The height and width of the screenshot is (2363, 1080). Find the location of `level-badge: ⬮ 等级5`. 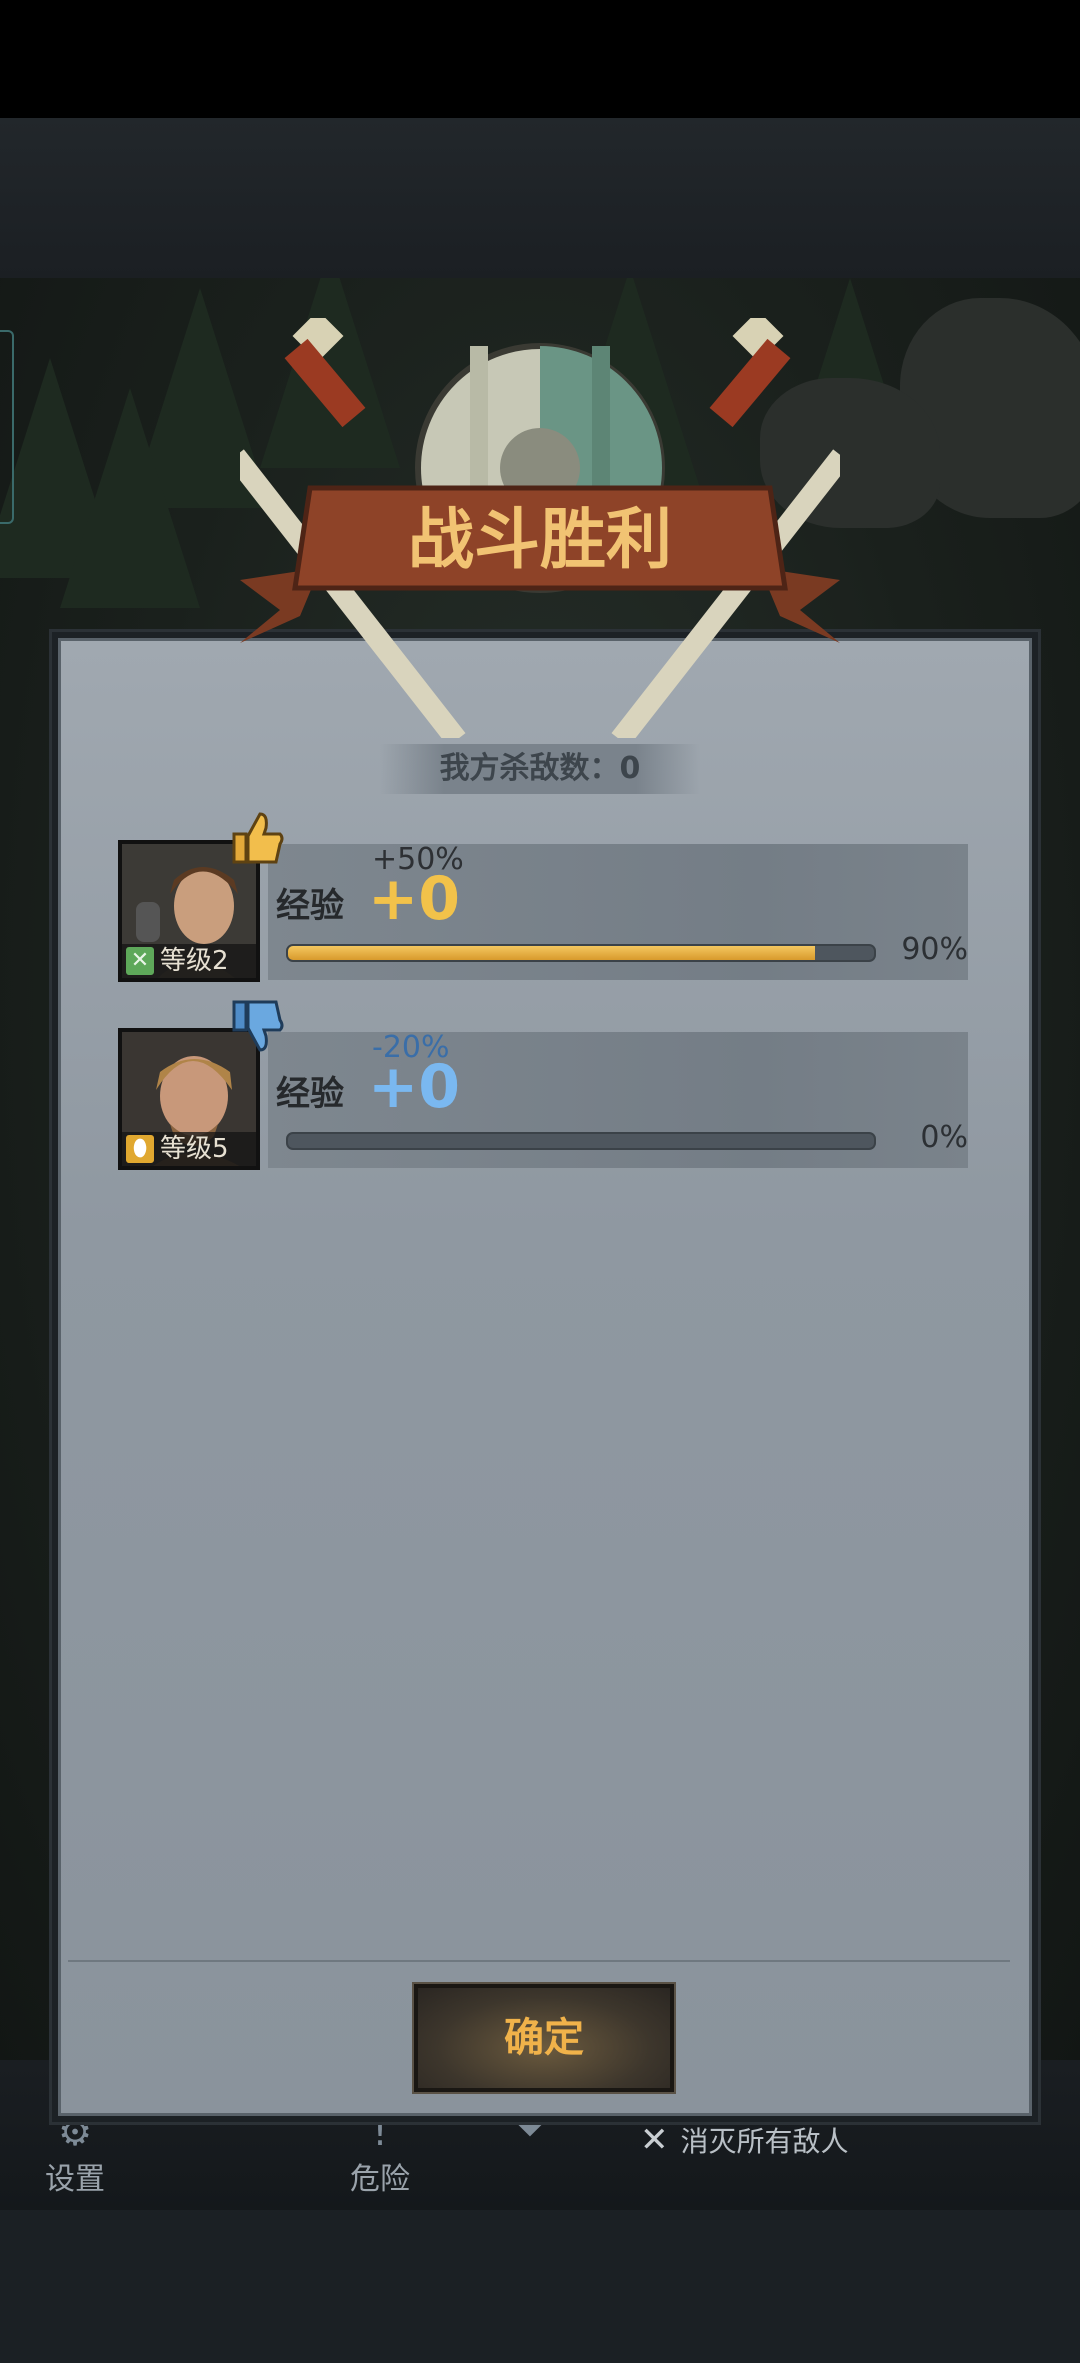

level-badge: ⬮ 等级5 is located at coordinates (189, 1149).